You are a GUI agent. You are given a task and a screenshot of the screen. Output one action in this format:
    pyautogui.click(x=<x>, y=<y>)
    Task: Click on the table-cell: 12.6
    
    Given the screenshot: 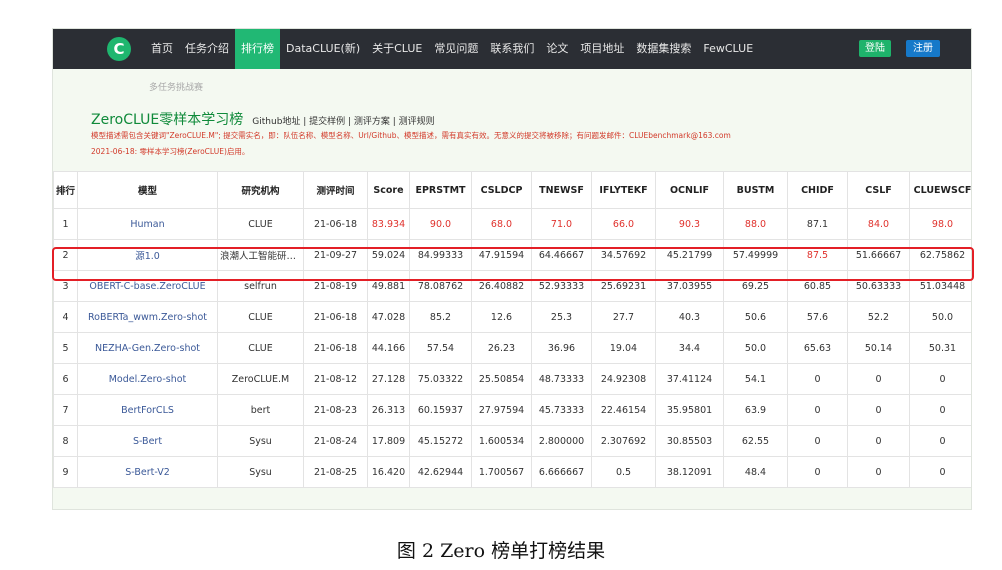 What is the action you would take?
    pyautogui.click(x=501, y=317)
    